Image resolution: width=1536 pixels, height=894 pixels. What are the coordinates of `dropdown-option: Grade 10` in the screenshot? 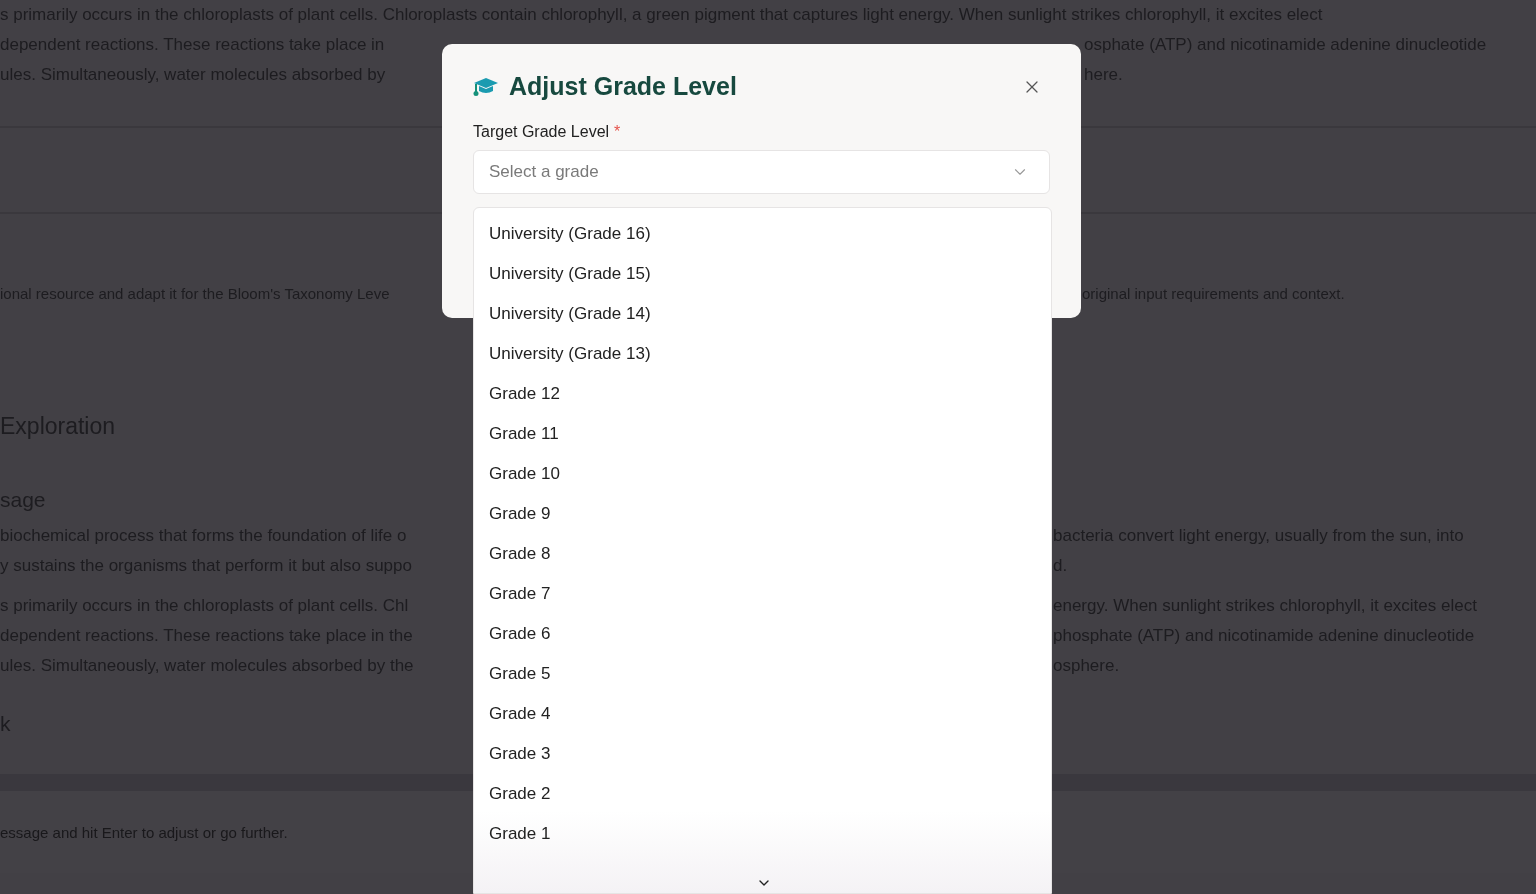 It's located at (762, 474).